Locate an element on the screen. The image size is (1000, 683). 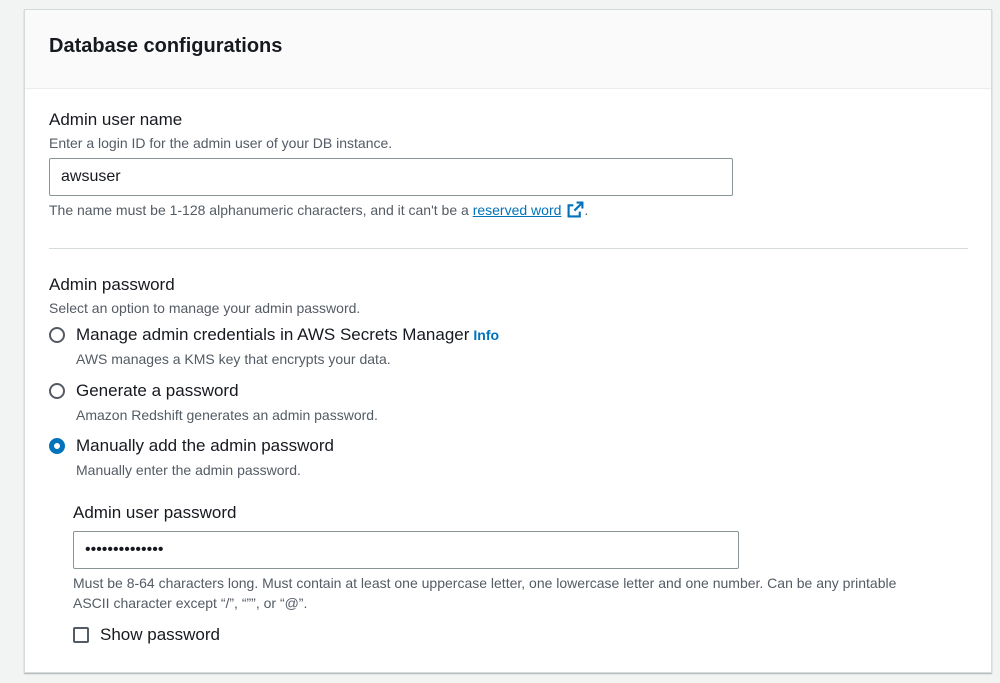
admin-password-label: Admin password is located at coordinates (112, 284).